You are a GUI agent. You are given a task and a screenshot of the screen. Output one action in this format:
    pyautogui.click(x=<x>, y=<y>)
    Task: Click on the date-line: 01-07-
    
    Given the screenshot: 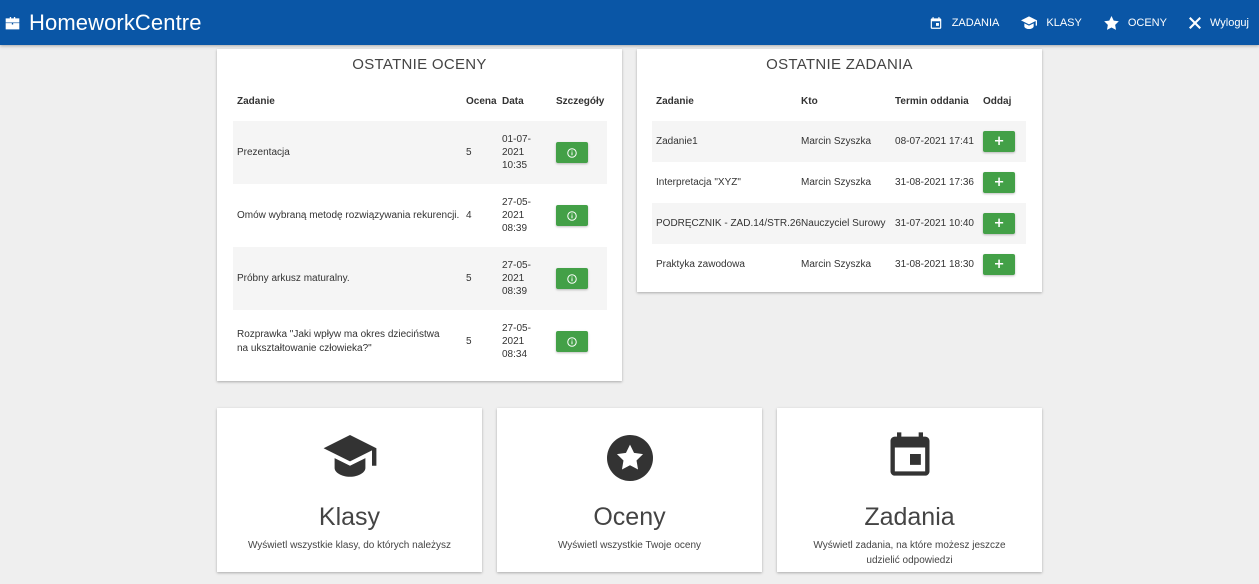 What is the action you would take?
    pyautogui.click(x=516, y=139)
    